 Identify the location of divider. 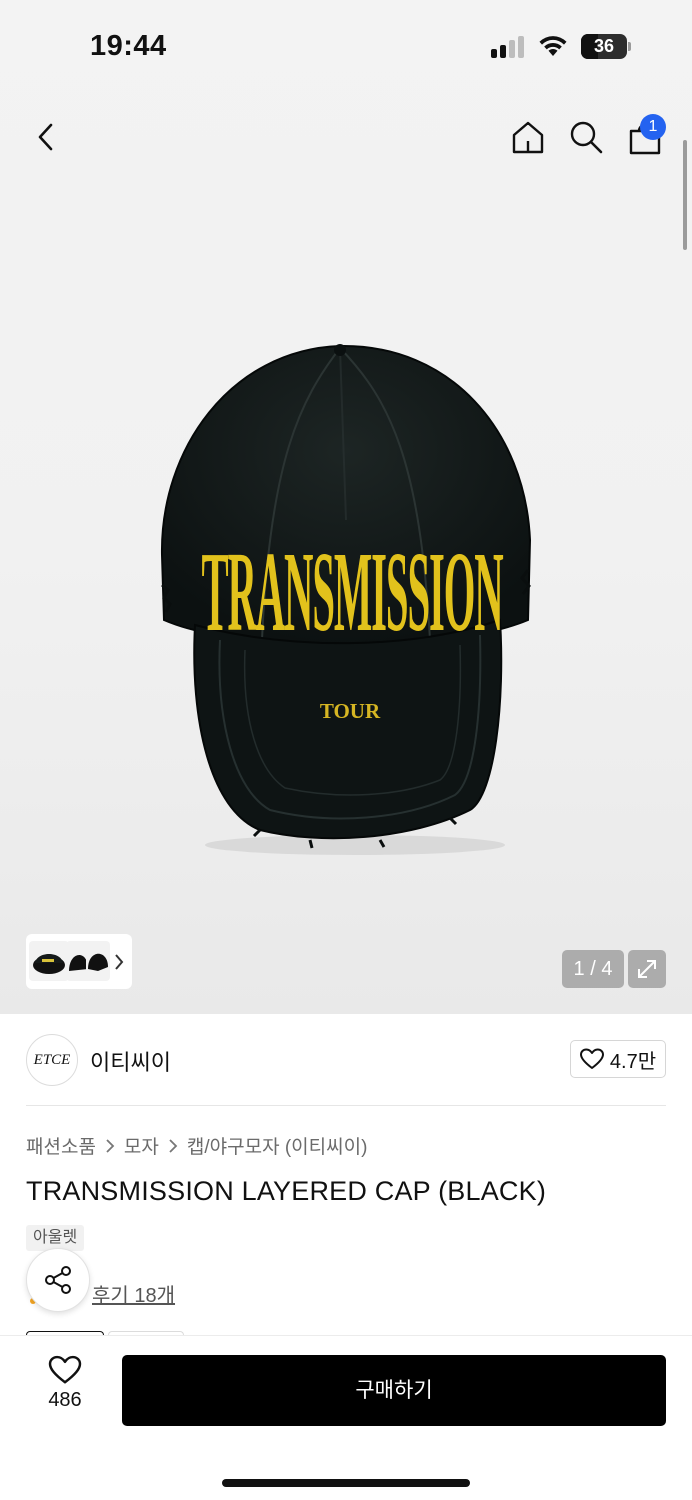
(346, 1105).